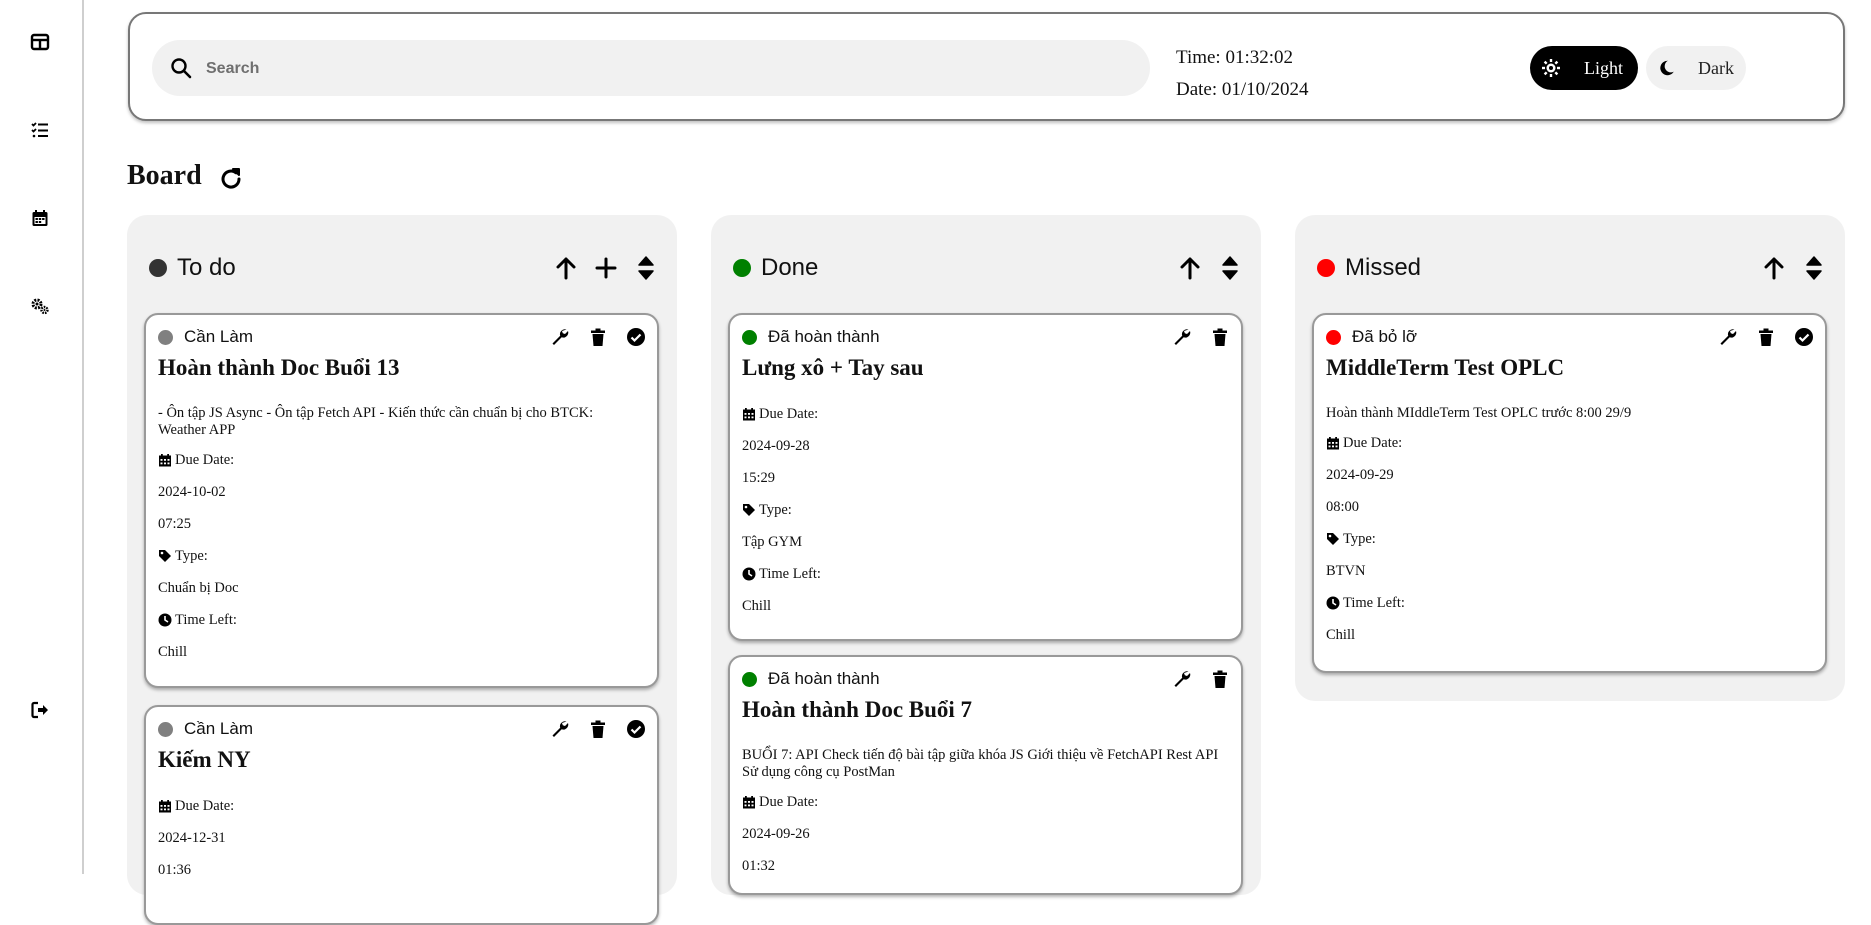  I want to click on task-title: Lưng xô + Tay sau, so click(833, 367).